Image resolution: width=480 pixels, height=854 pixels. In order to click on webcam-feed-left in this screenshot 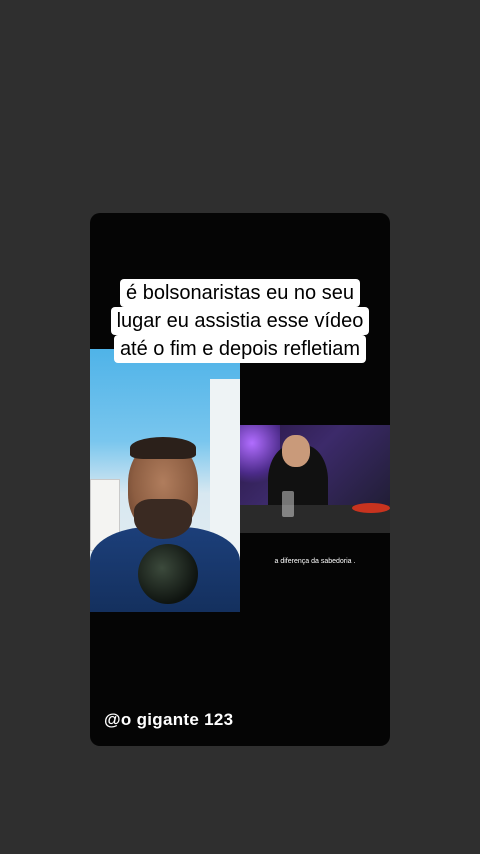, I will do `click(165, 480)`.